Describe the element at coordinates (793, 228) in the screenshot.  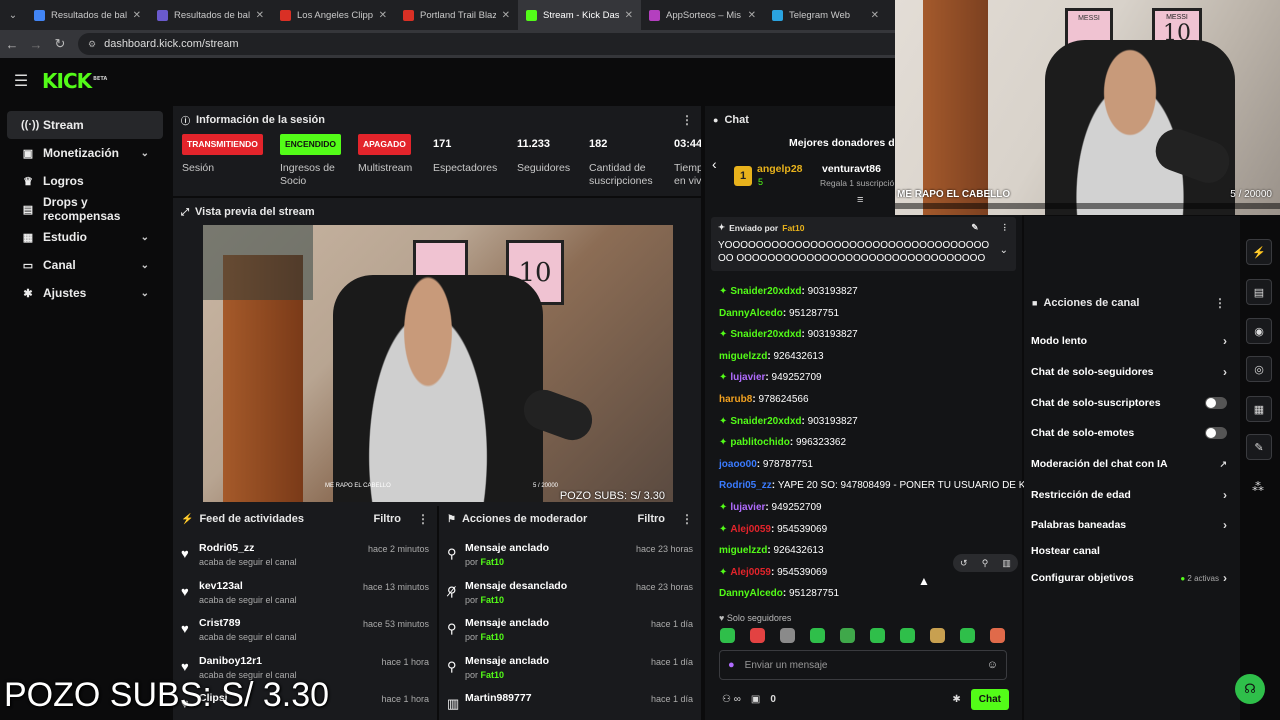
I see `pinned-user: Fat10` at that location.